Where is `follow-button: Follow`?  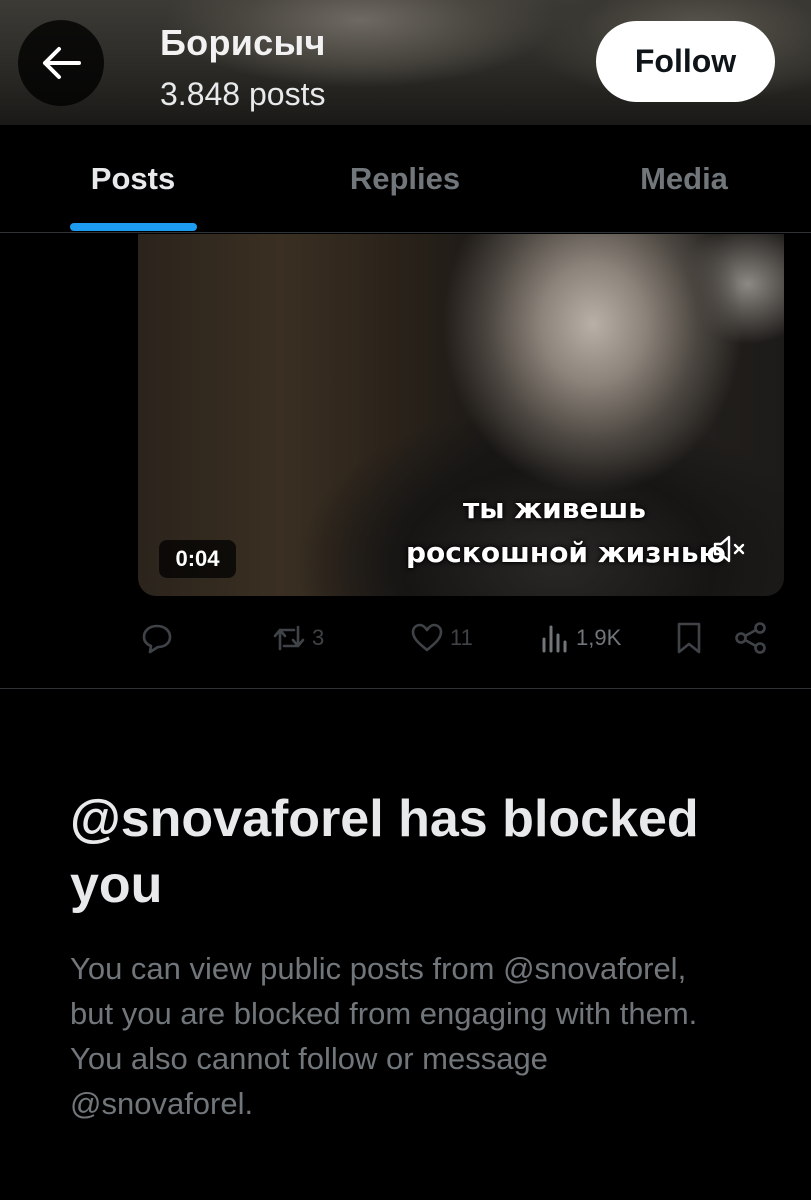 follow-button: Follow is located at coordinates (685, 61).